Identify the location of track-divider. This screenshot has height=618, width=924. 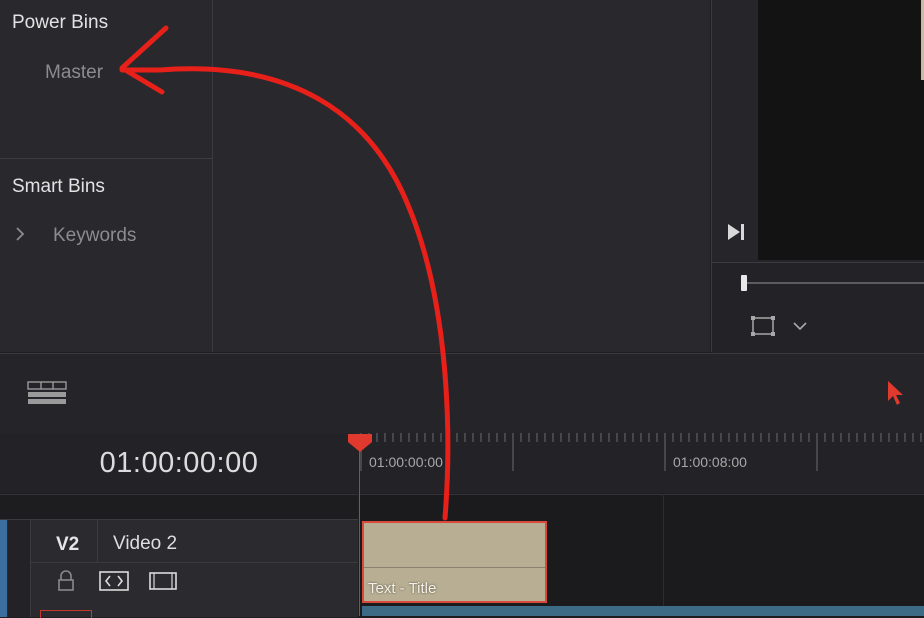
(194, 562).